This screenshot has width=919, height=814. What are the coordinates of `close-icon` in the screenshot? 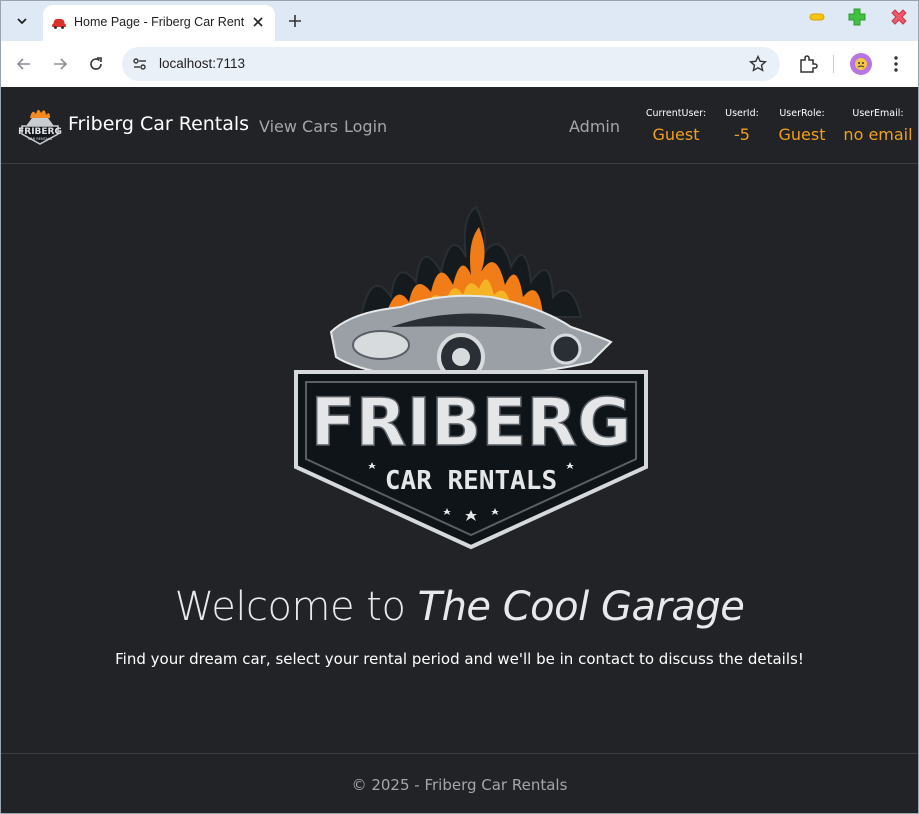 It's located at (258, 22).